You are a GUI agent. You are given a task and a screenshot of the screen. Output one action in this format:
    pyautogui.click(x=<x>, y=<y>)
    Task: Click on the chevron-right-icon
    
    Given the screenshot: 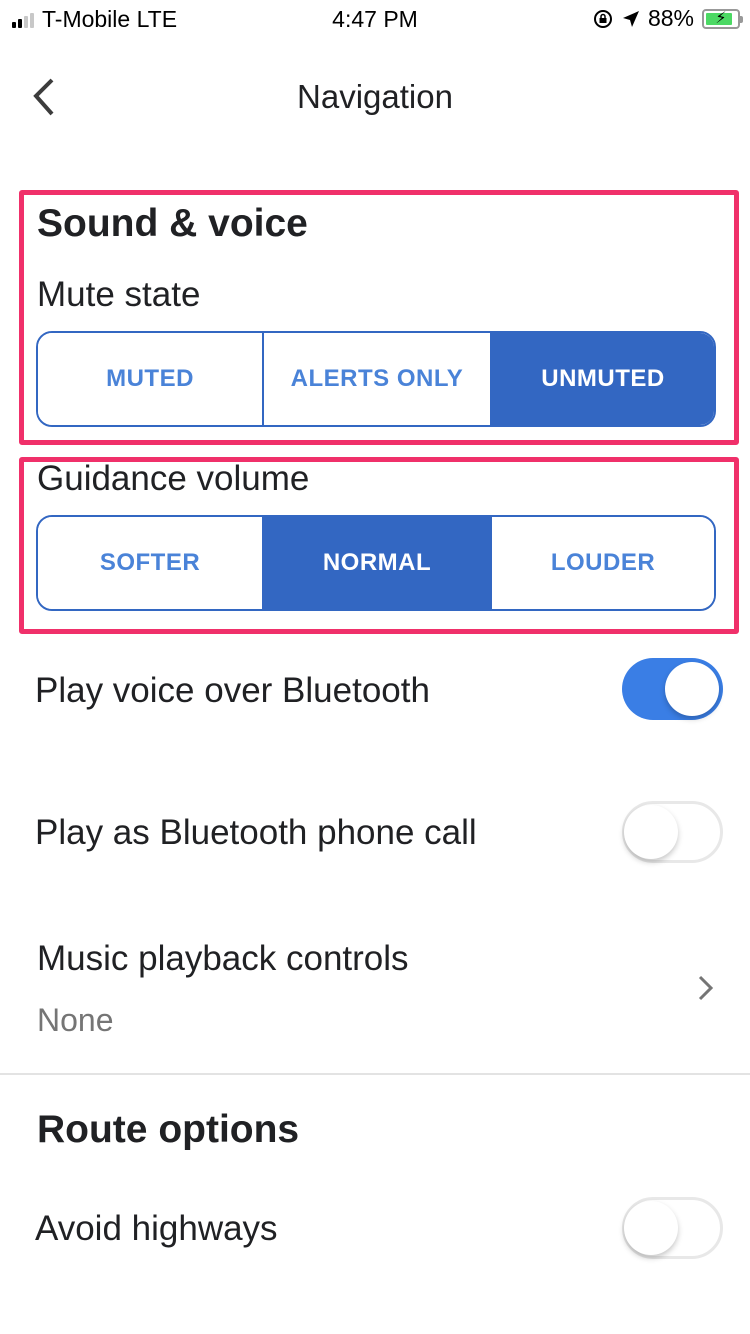 What is the action you would take?
    pyautogui.click(x=706, y=988)
    